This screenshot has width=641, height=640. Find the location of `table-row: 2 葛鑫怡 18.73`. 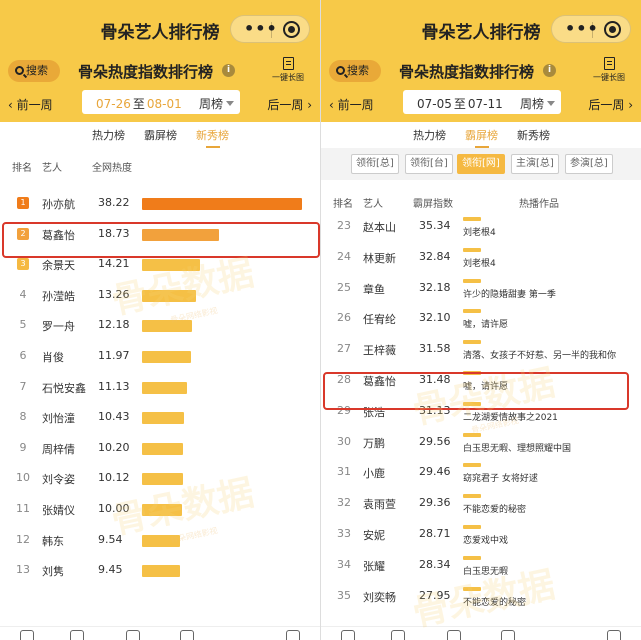

table-row: 2 葛鑫怡 18.73 is located at coordinates (160, 234).